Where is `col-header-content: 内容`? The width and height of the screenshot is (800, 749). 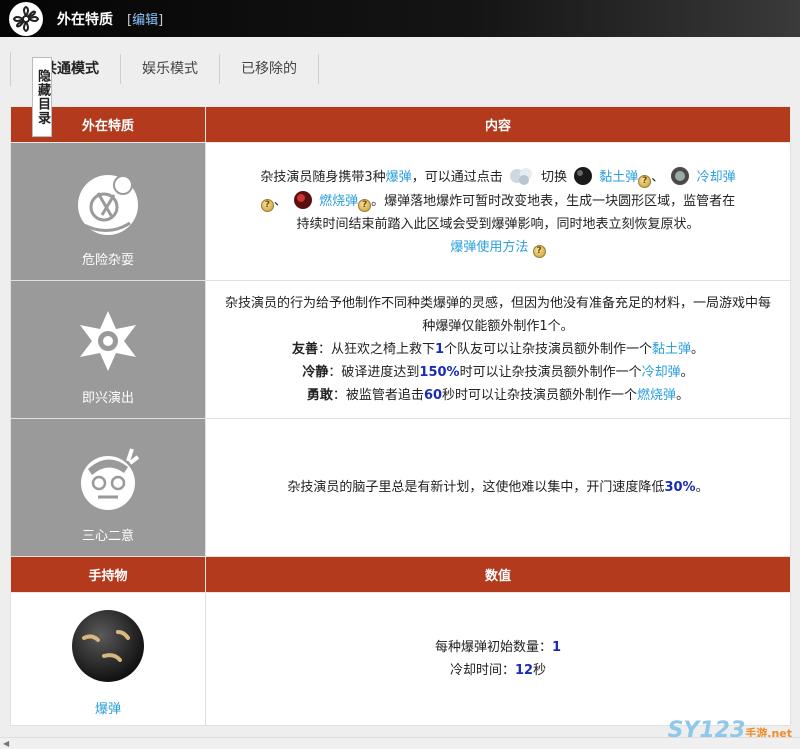 col-header-content: 内容 is located at coordinates (498, 124).